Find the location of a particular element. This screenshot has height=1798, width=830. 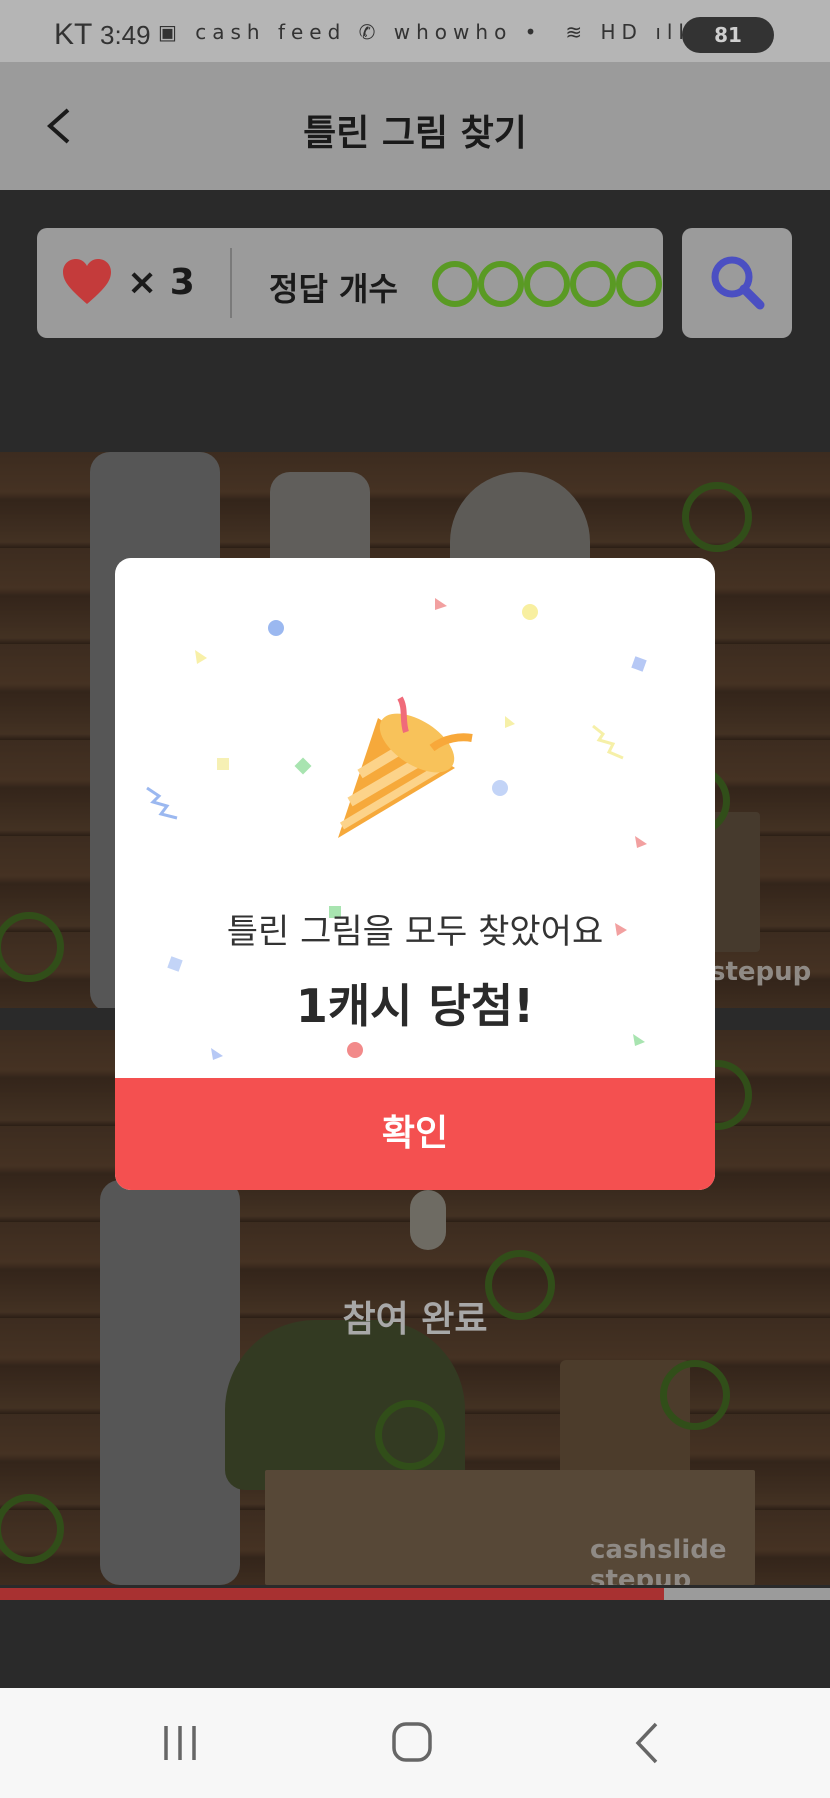

completed-label: 참여 완료 is located at coordinates (415, 1319).